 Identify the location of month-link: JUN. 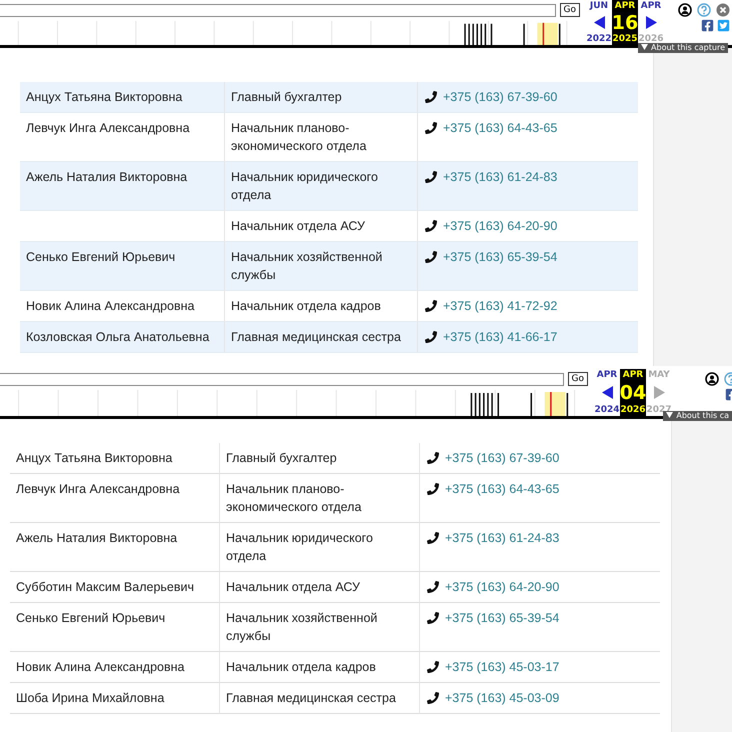
(599, 6).